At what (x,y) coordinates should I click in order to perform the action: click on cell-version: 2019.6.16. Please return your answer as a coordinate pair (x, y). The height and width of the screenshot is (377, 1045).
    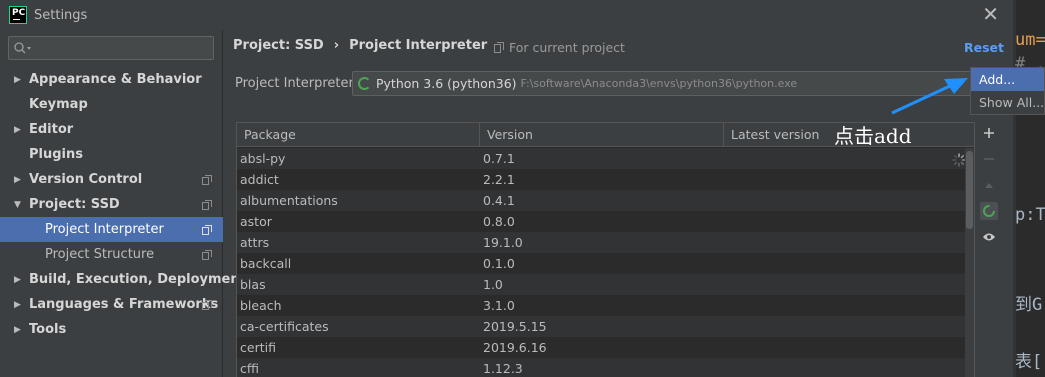
    Looking at the image, I should click on (515, 347).